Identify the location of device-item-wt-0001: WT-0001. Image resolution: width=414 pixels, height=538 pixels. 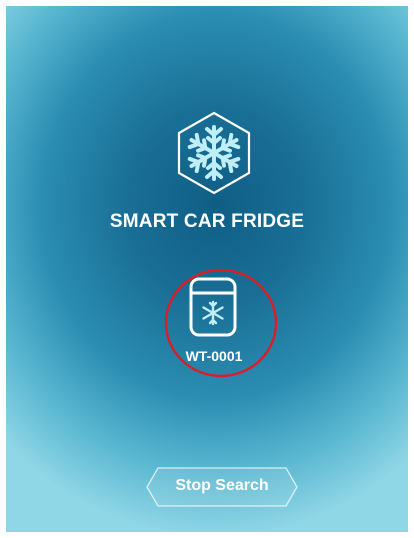
(223, 324).